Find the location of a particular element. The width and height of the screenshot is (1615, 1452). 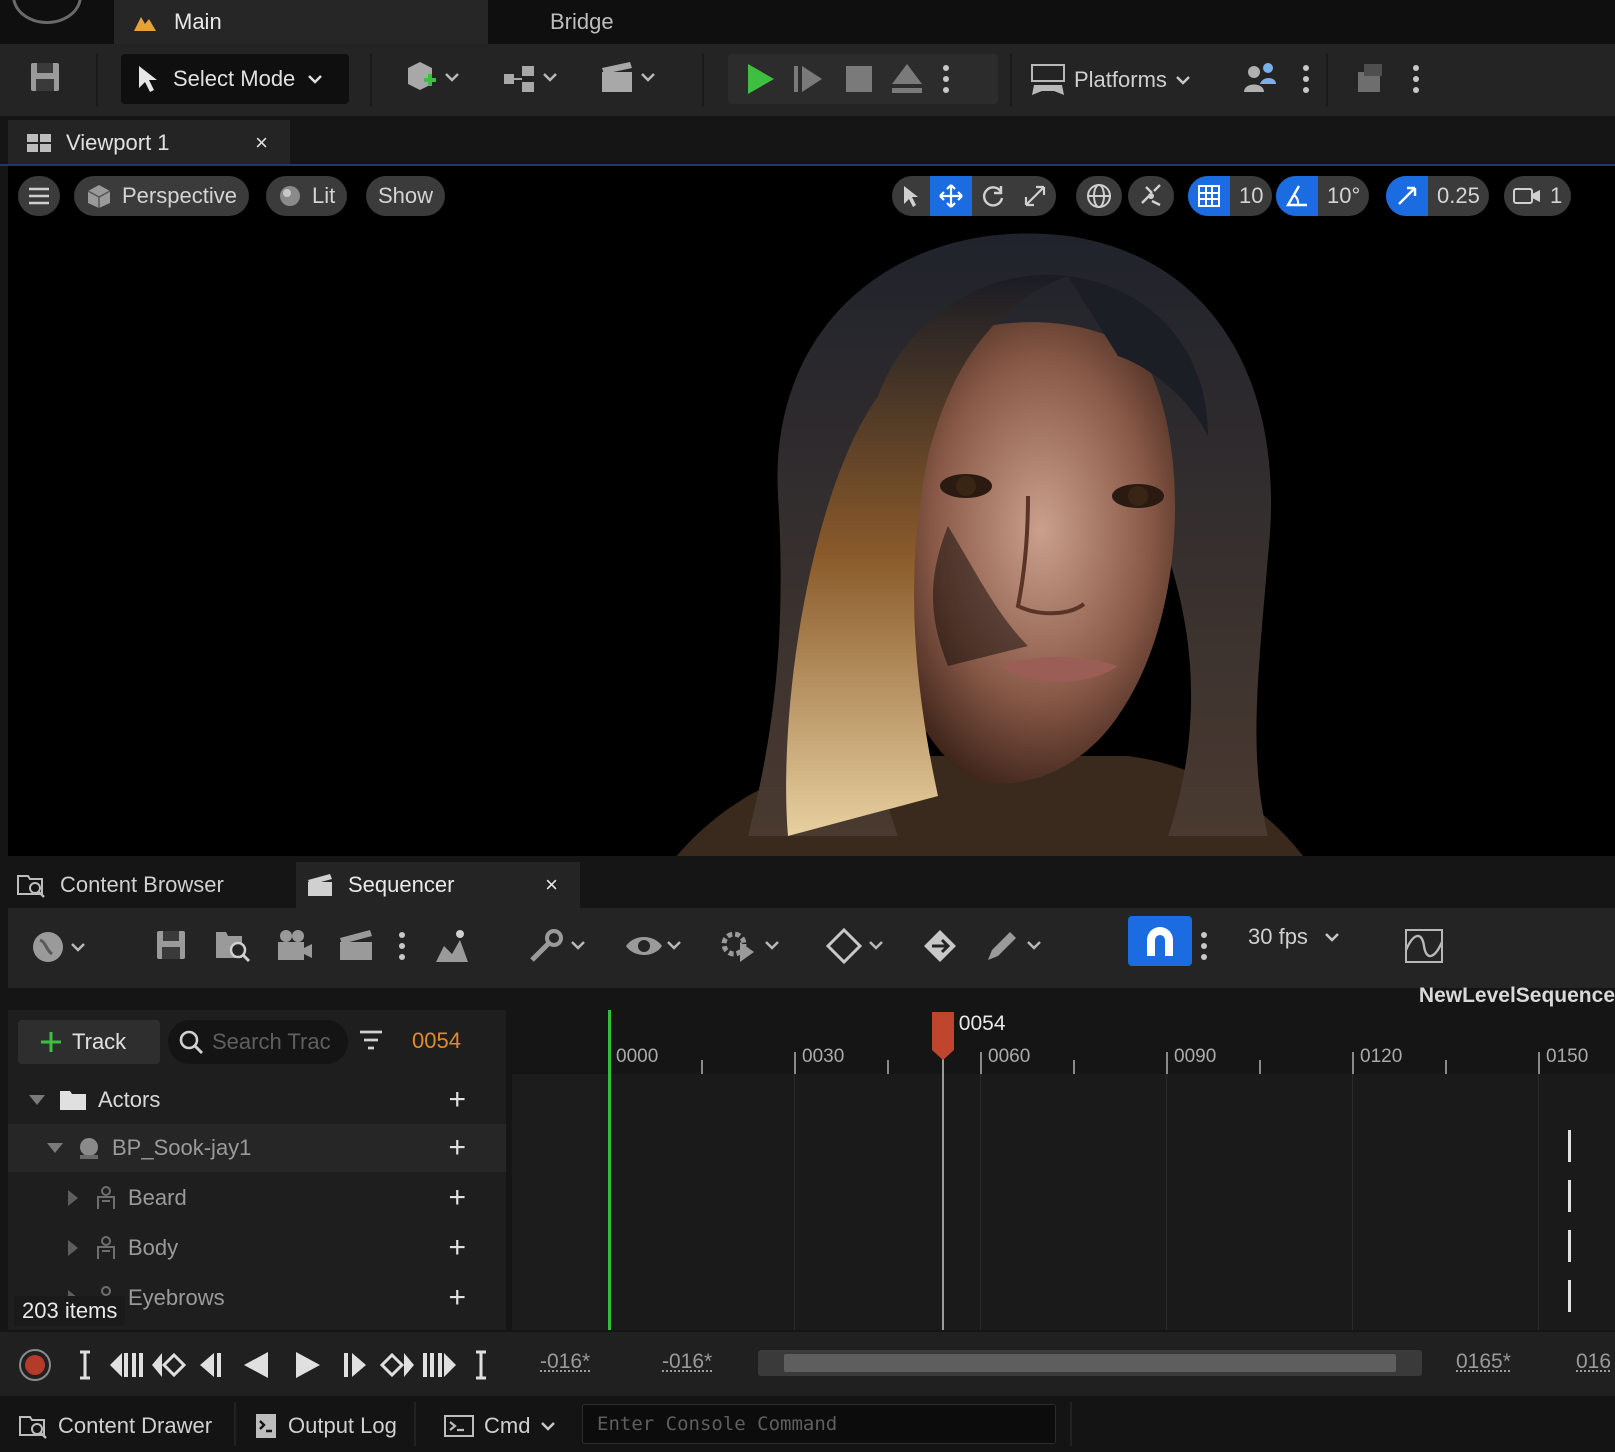

camera-speed-control: 1 is located at coordinates (1538, 196).